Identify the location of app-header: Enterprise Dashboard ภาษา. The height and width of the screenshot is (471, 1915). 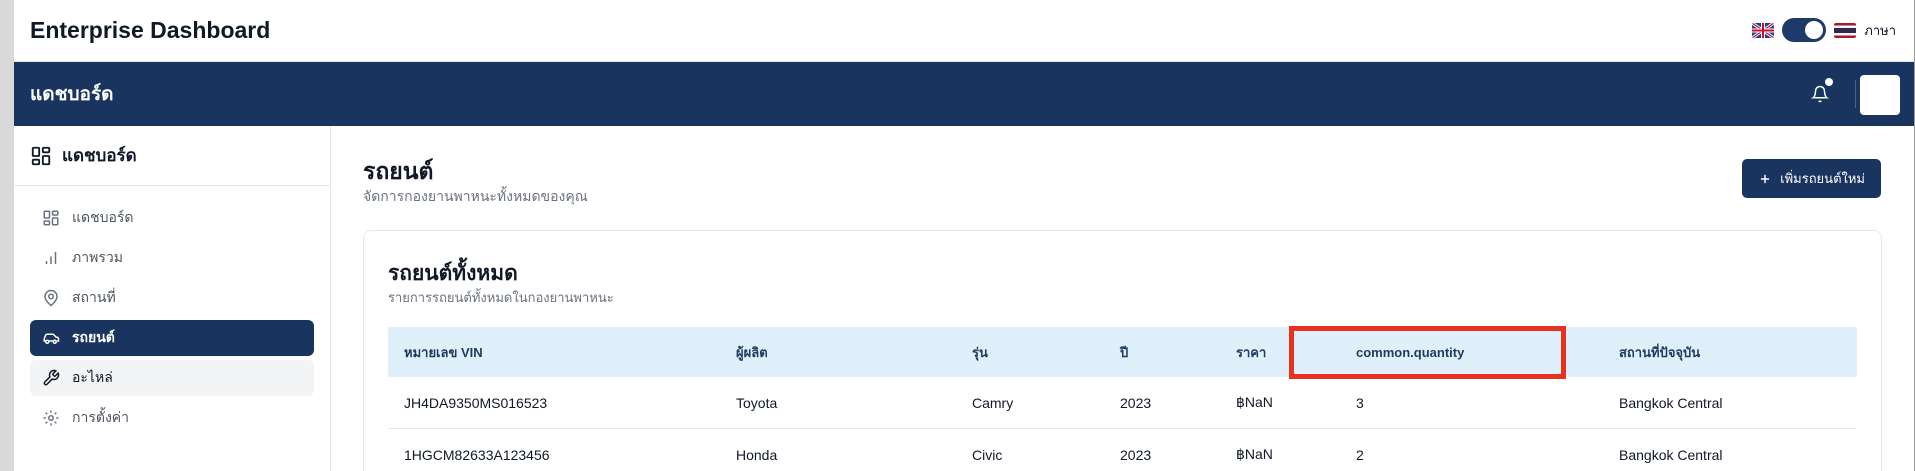
(964, 31).